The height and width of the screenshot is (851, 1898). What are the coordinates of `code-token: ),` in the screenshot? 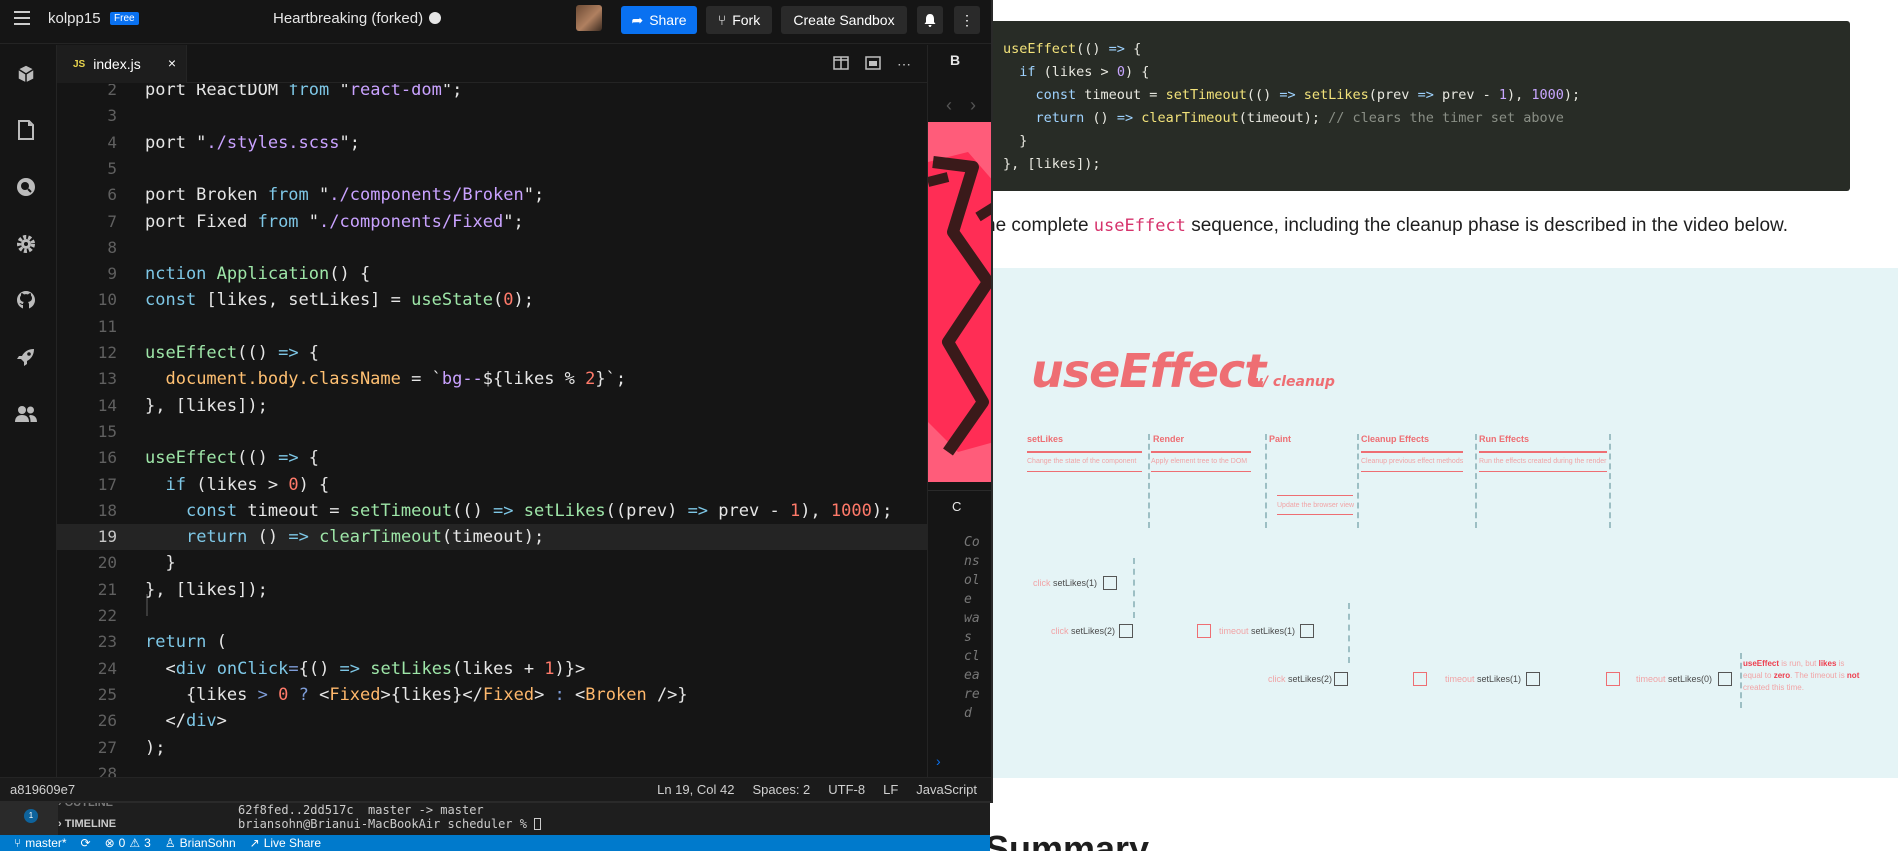 It's located at (815, 510).